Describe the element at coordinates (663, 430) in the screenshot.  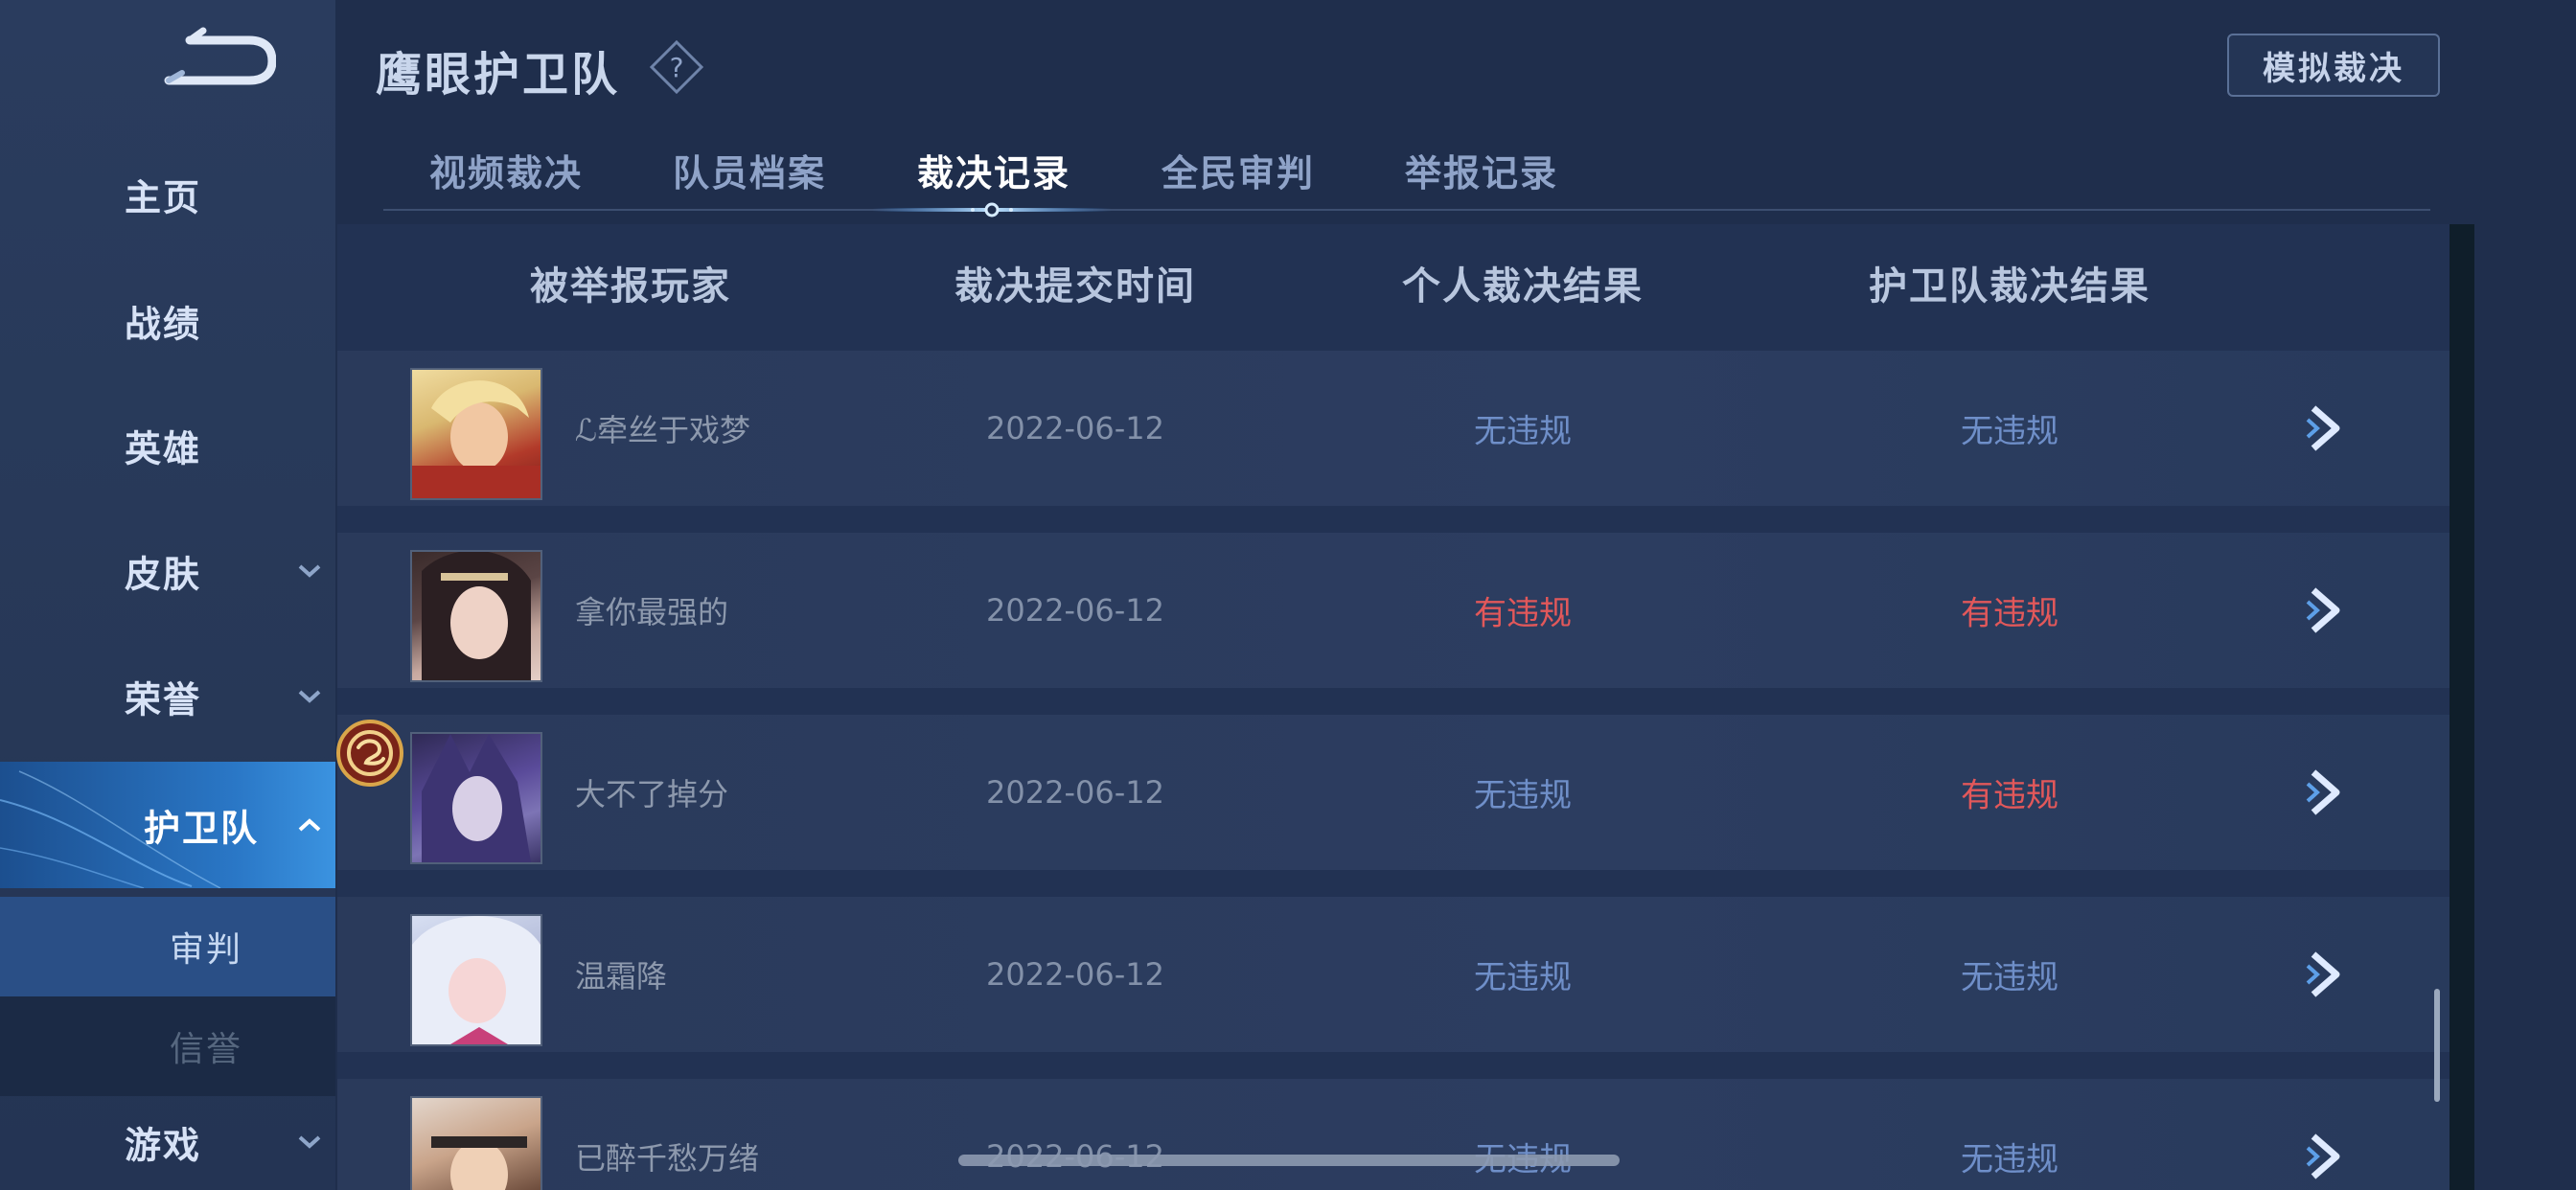
I see `player-name: ℒ牵丝于戏梦` at that location.